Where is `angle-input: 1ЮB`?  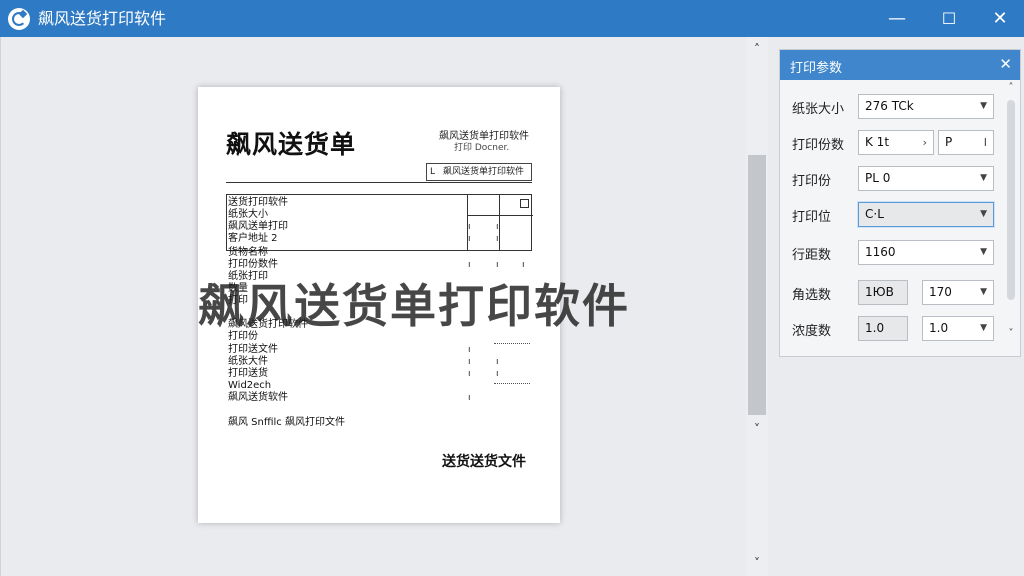 angle-input: 1ЮB is located at coordinates (883, 292).